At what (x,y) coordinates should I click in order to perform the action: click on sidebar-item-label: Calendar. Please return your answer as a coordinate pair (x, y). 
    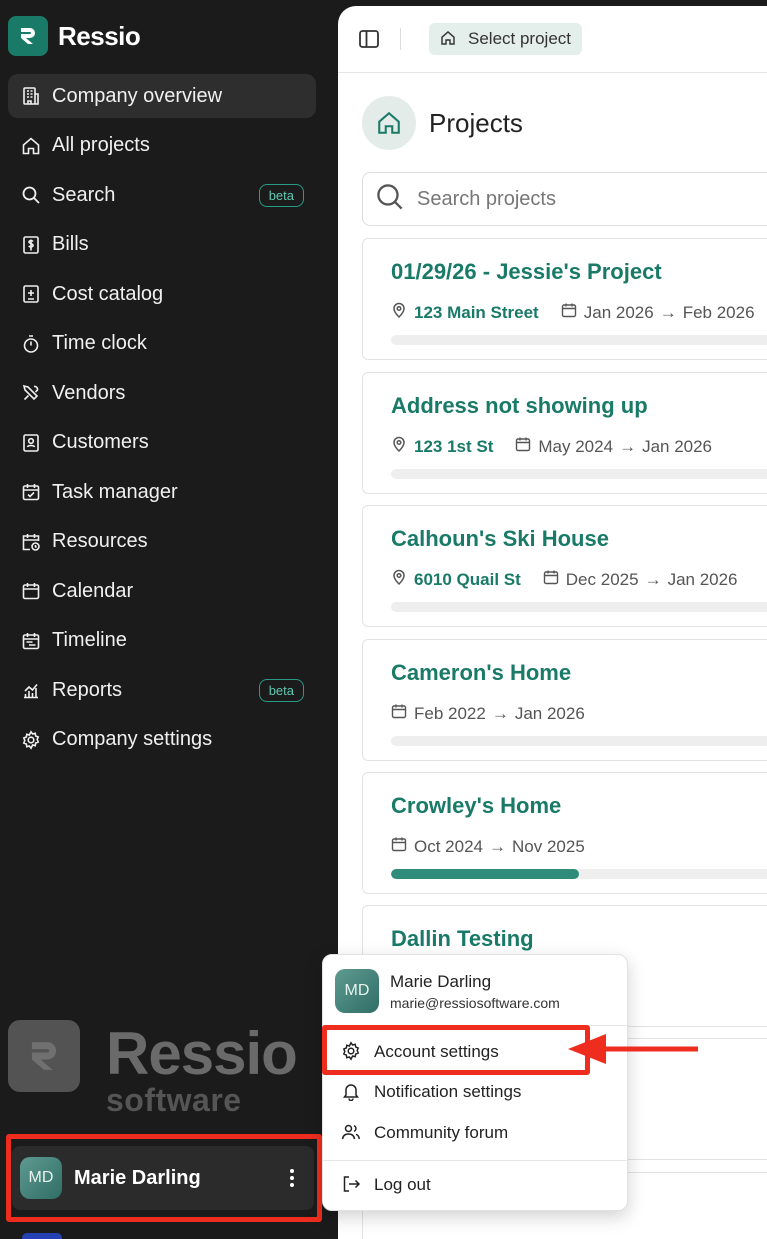
    Looking at the image, I should click on (93, 590).